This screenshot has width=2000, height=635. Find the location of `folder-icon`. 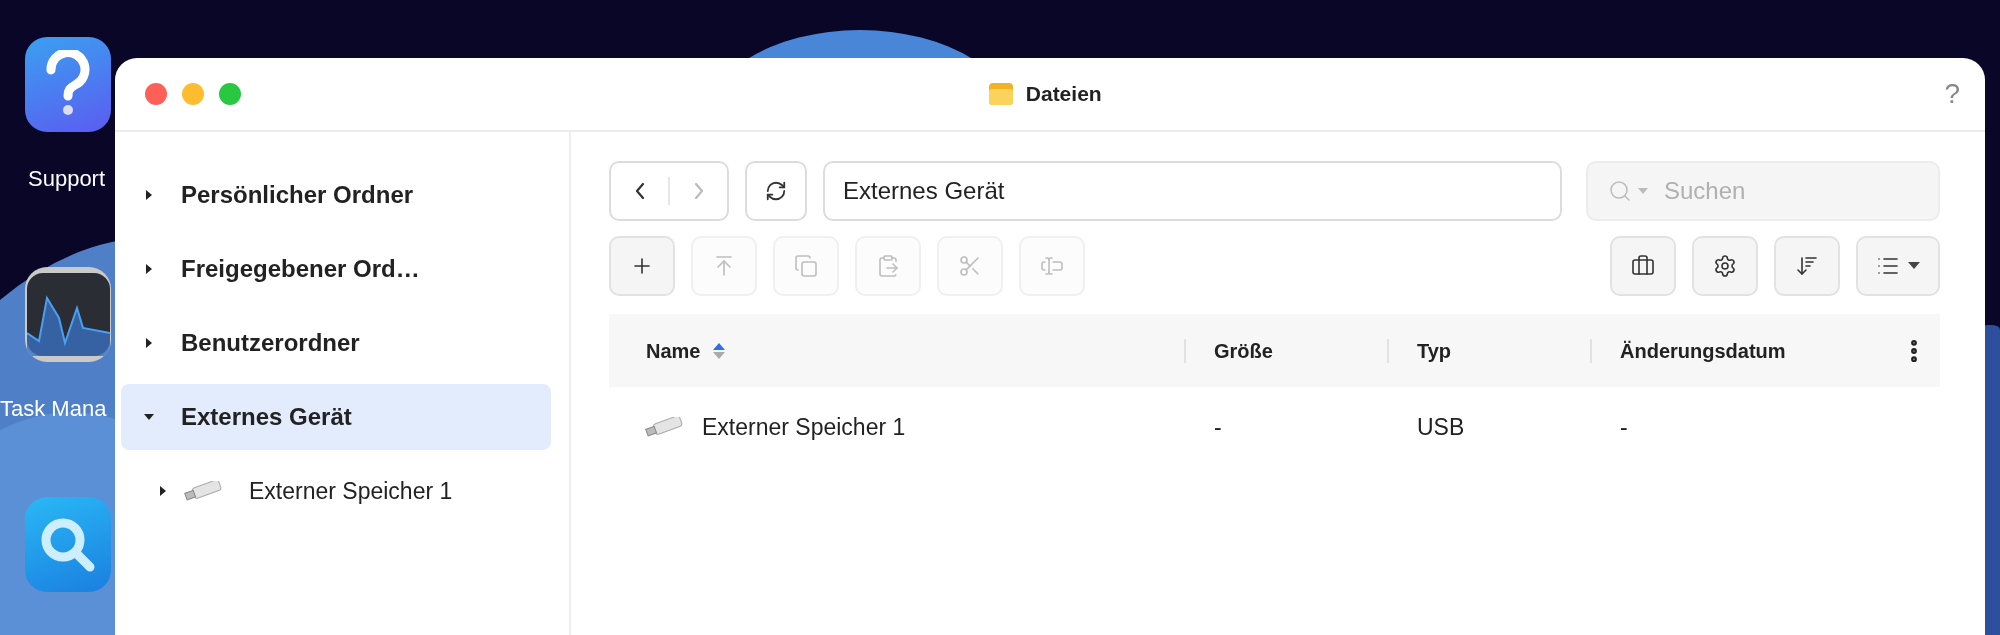

folder-icon is located at coordinates (1000, 94).